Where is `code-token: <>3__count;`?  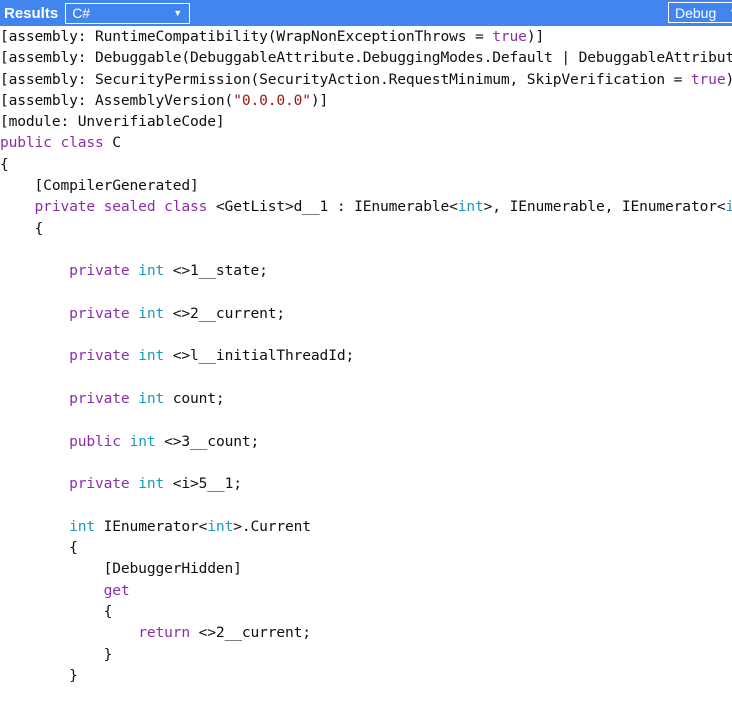
code-token: <>3__count; is located at coordinates (207, 441).